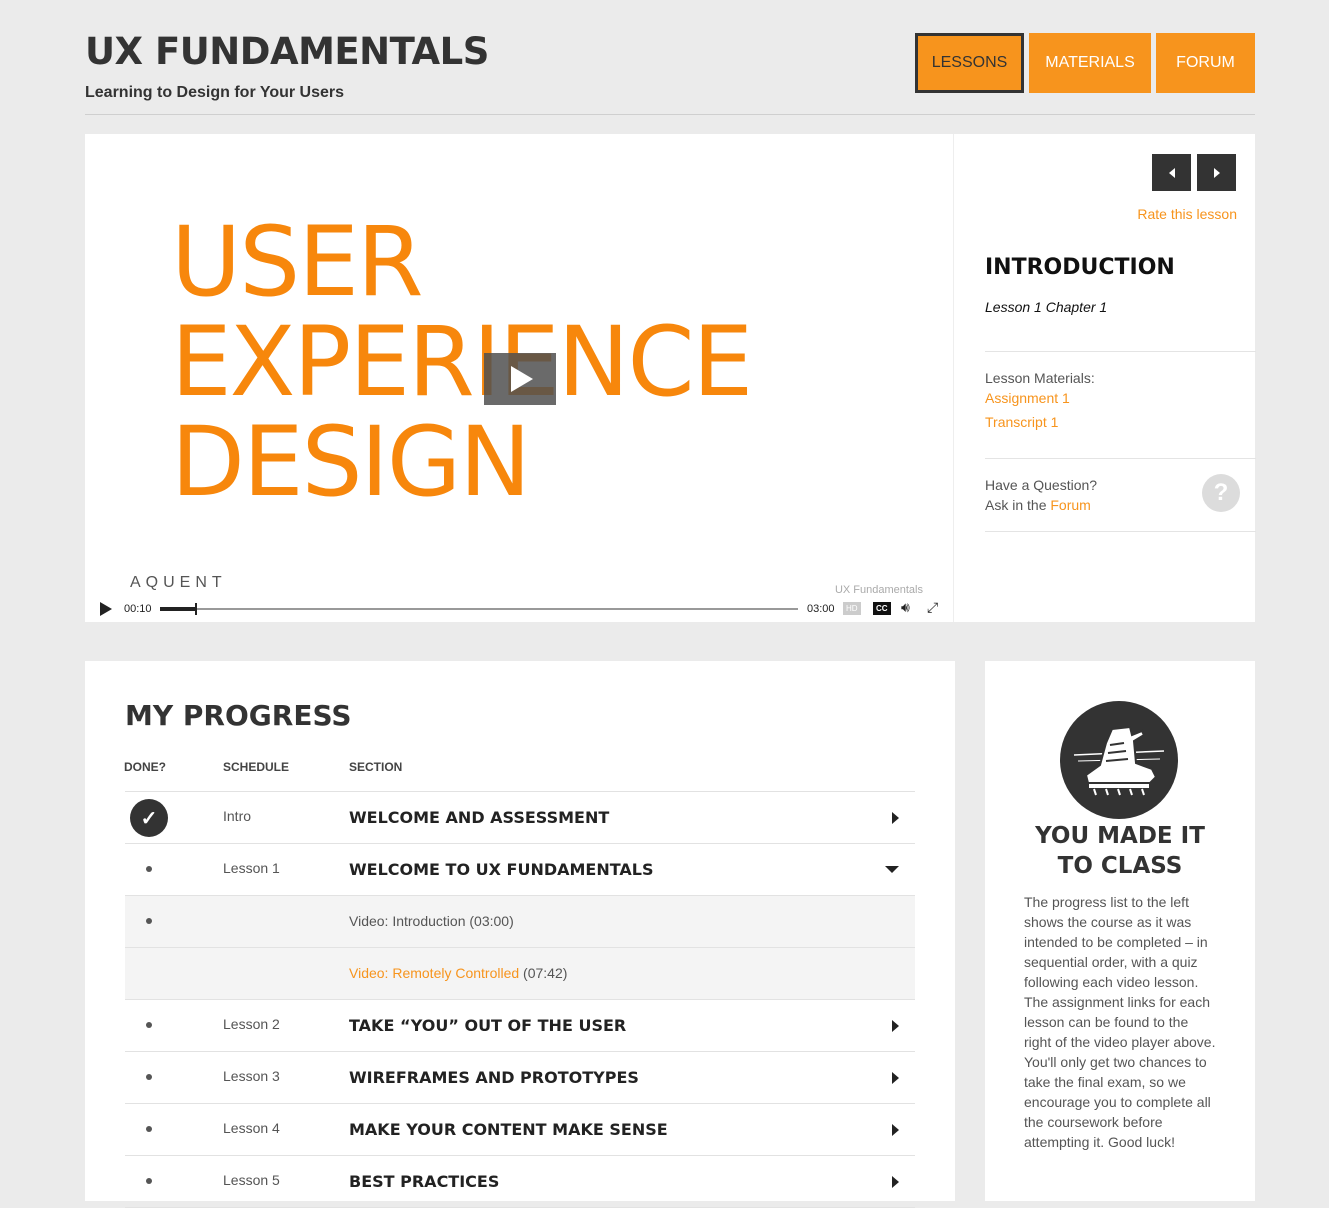  Describe the element at coordinates (508, 1129) in the screenshot. I see `section-title: MAKE YOUR CONTENT MAKE SENSE` at that location.